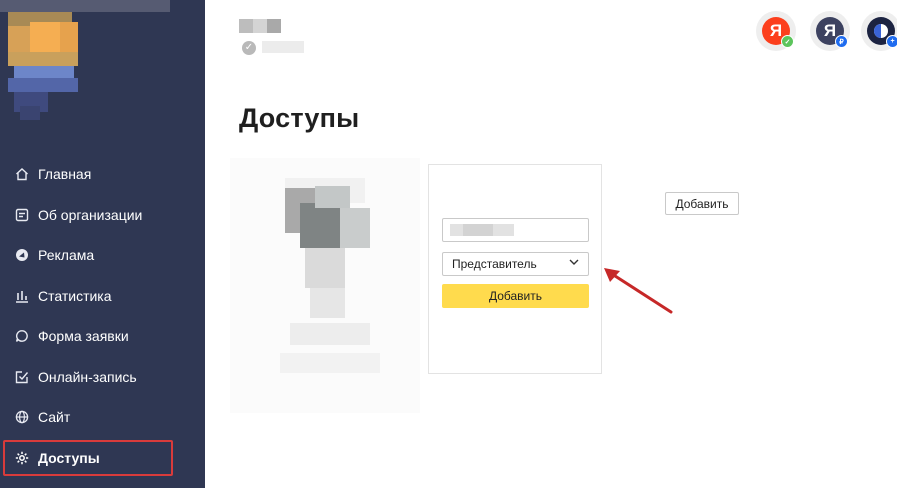 Image resolution: width=897 pixels, height=488 pixels. I want to click on organization-logo, so click(85, 62).